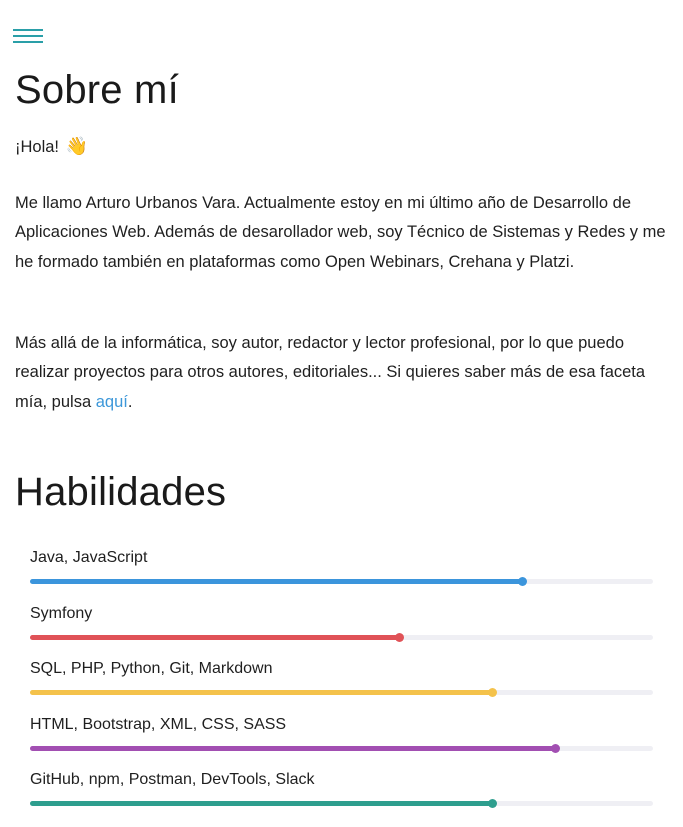  Describe the element at coordinates (77, 146) in the screenshot. I see `waving-hand-icon: 👋` at that location.